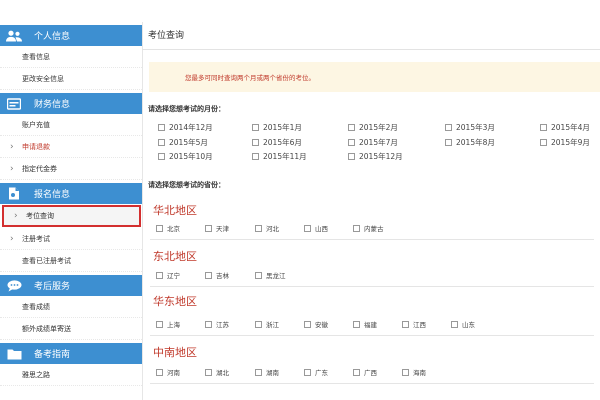  I want to click on section-title: 财务信息, so click(52, 105).